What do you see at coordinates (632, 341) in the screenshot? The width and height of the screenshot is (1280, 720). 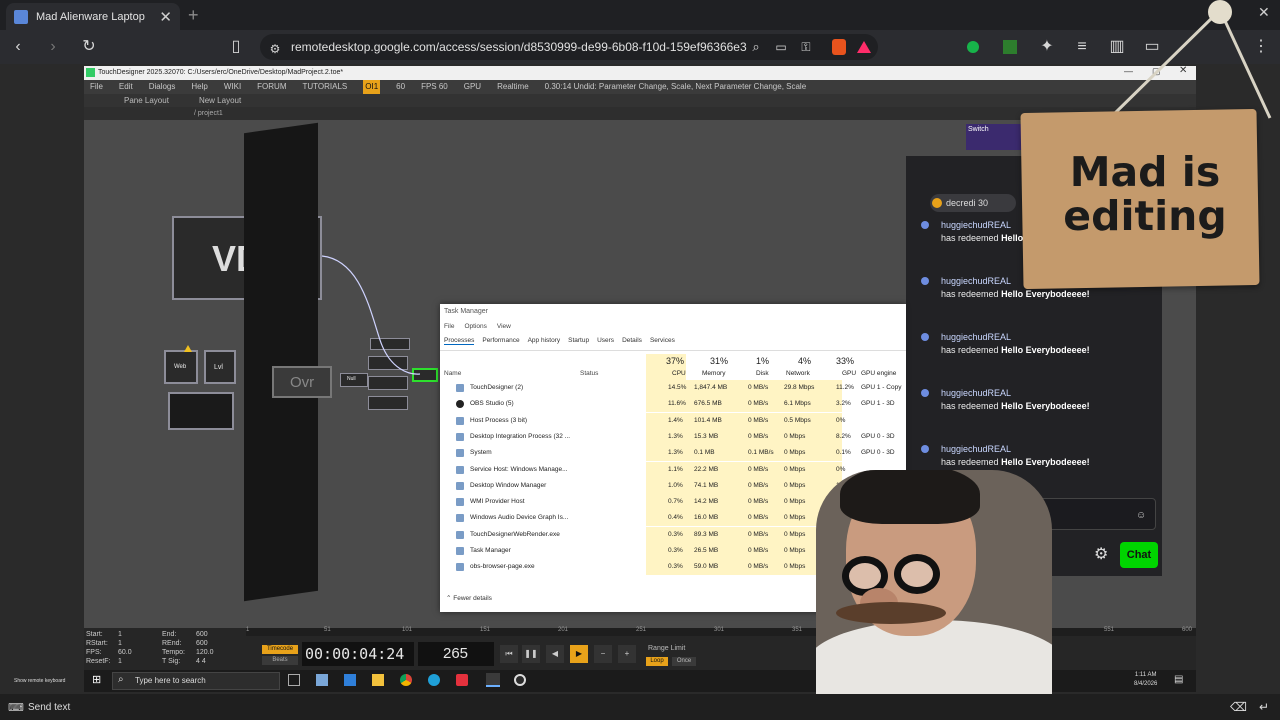 I see `tab-details: Details` at bounding box center [632, 341].